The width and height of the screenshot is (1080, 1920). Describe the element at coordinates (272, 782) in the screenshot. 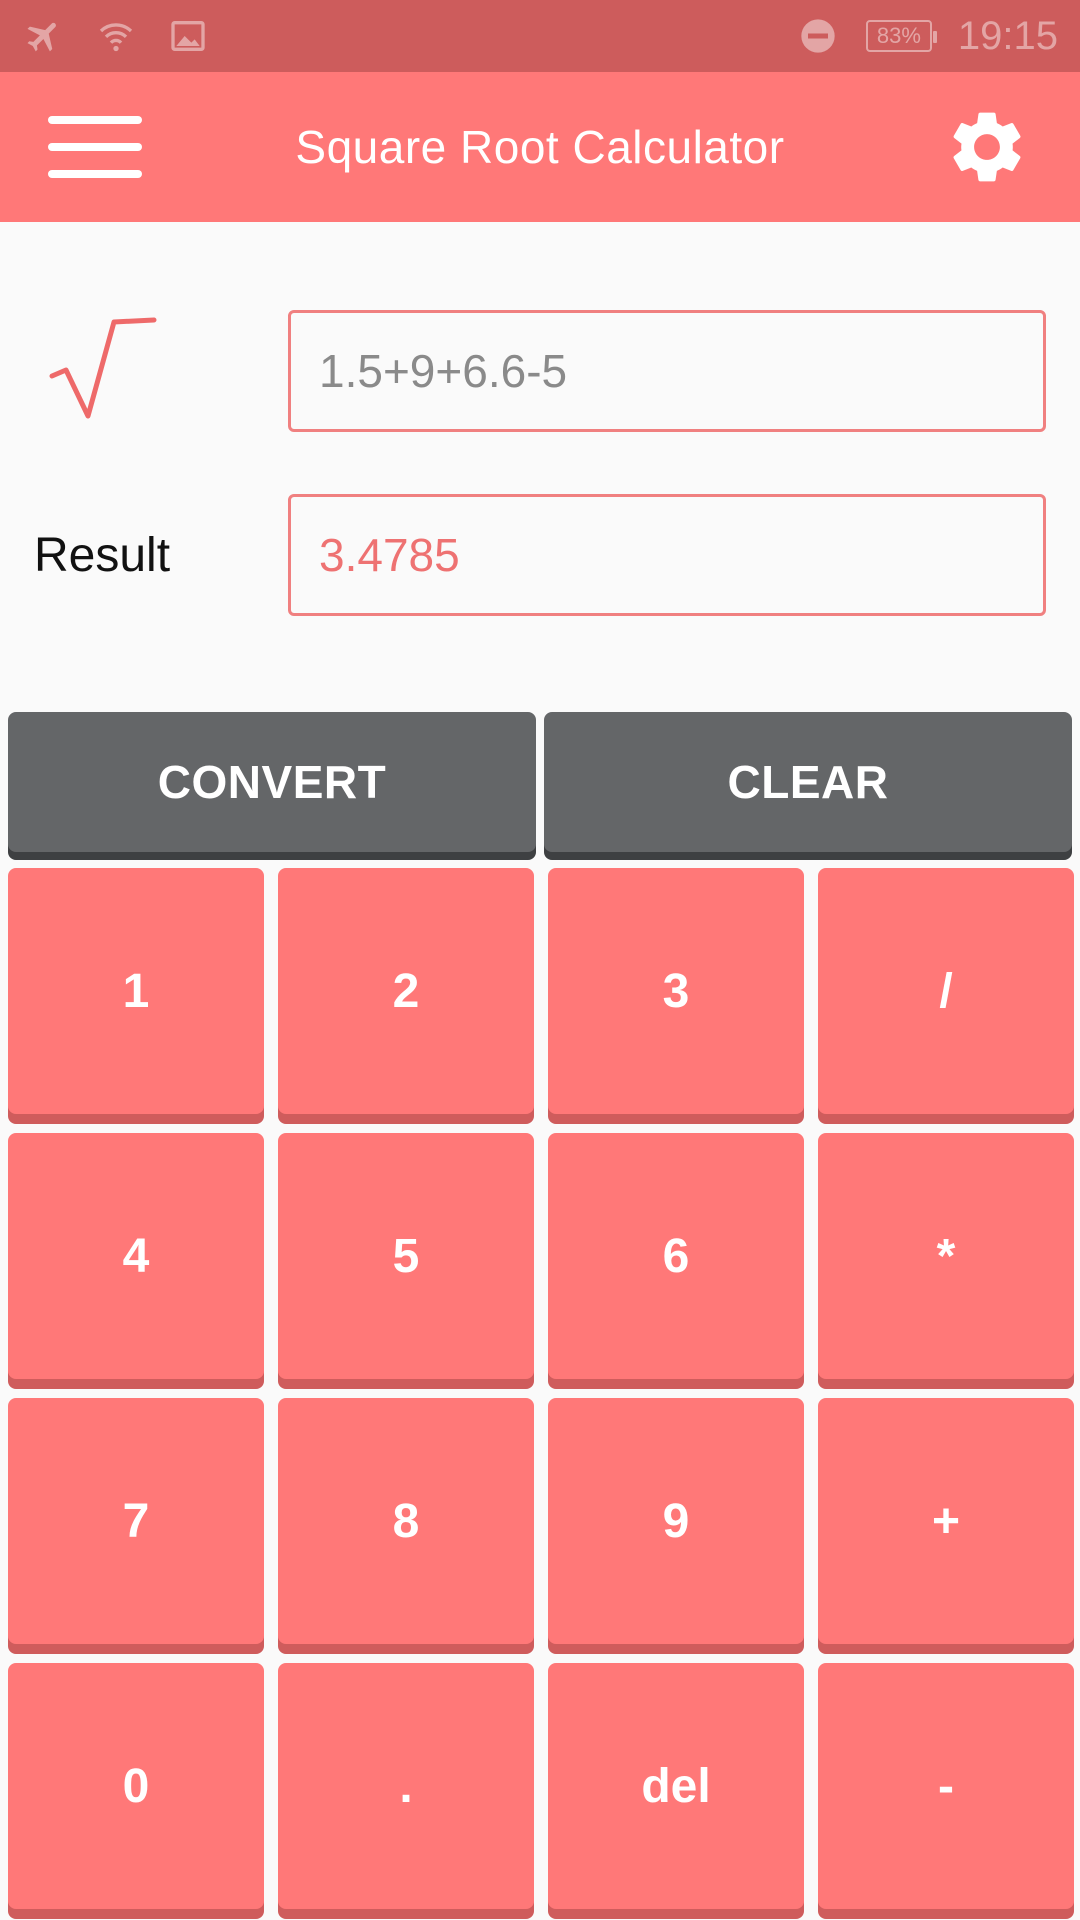

I see `convert-button: CONVERT` at that location.